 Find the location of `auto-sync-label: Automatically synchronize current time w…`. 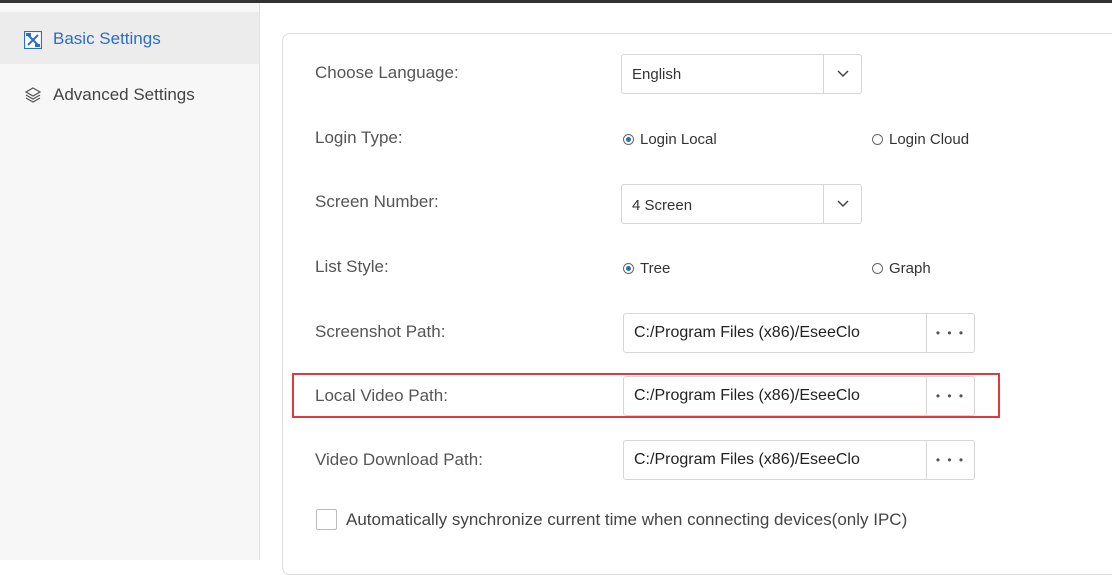

auto-sync-label: Automatically synchronize current time w… is located at coordinates (627, 519).